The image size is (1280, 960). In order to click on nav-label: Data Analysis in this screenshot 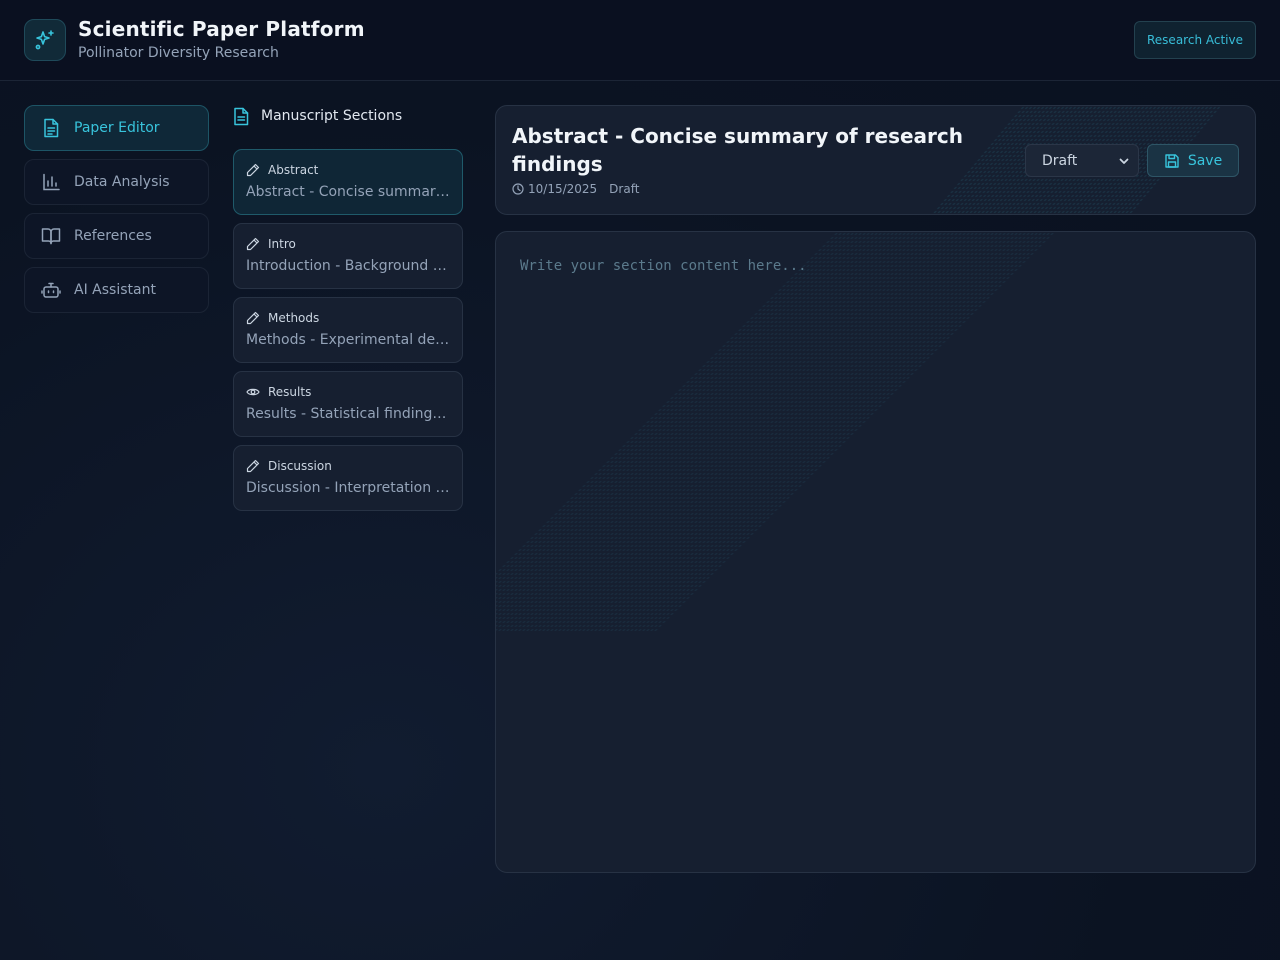, I will do `click(122, 182)`.